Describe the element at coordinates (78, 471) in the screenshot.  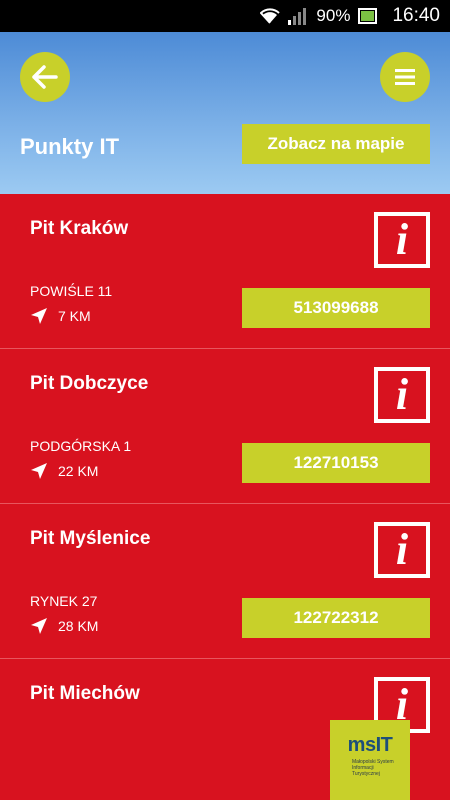
I see `distance-value: 22 KM` at that location.